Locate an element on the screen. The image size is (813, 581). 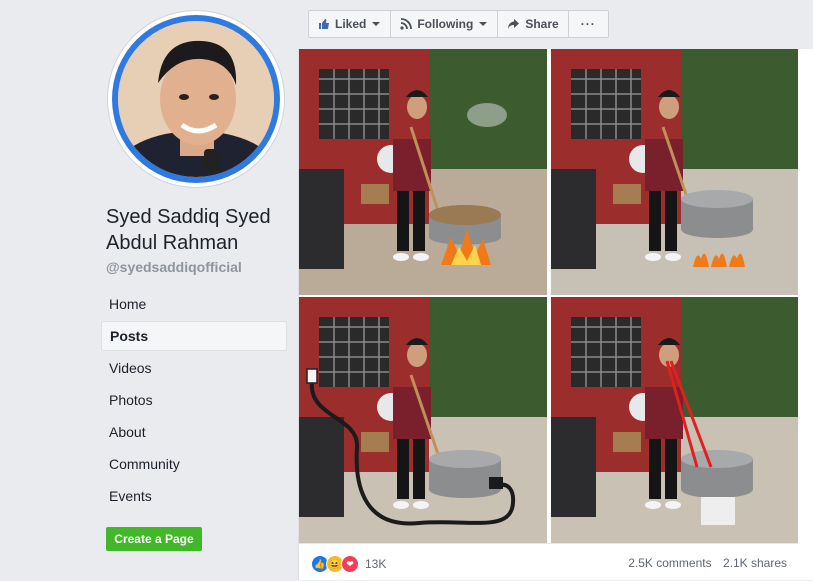
following-label: Following is located at coordinates (445, 24).